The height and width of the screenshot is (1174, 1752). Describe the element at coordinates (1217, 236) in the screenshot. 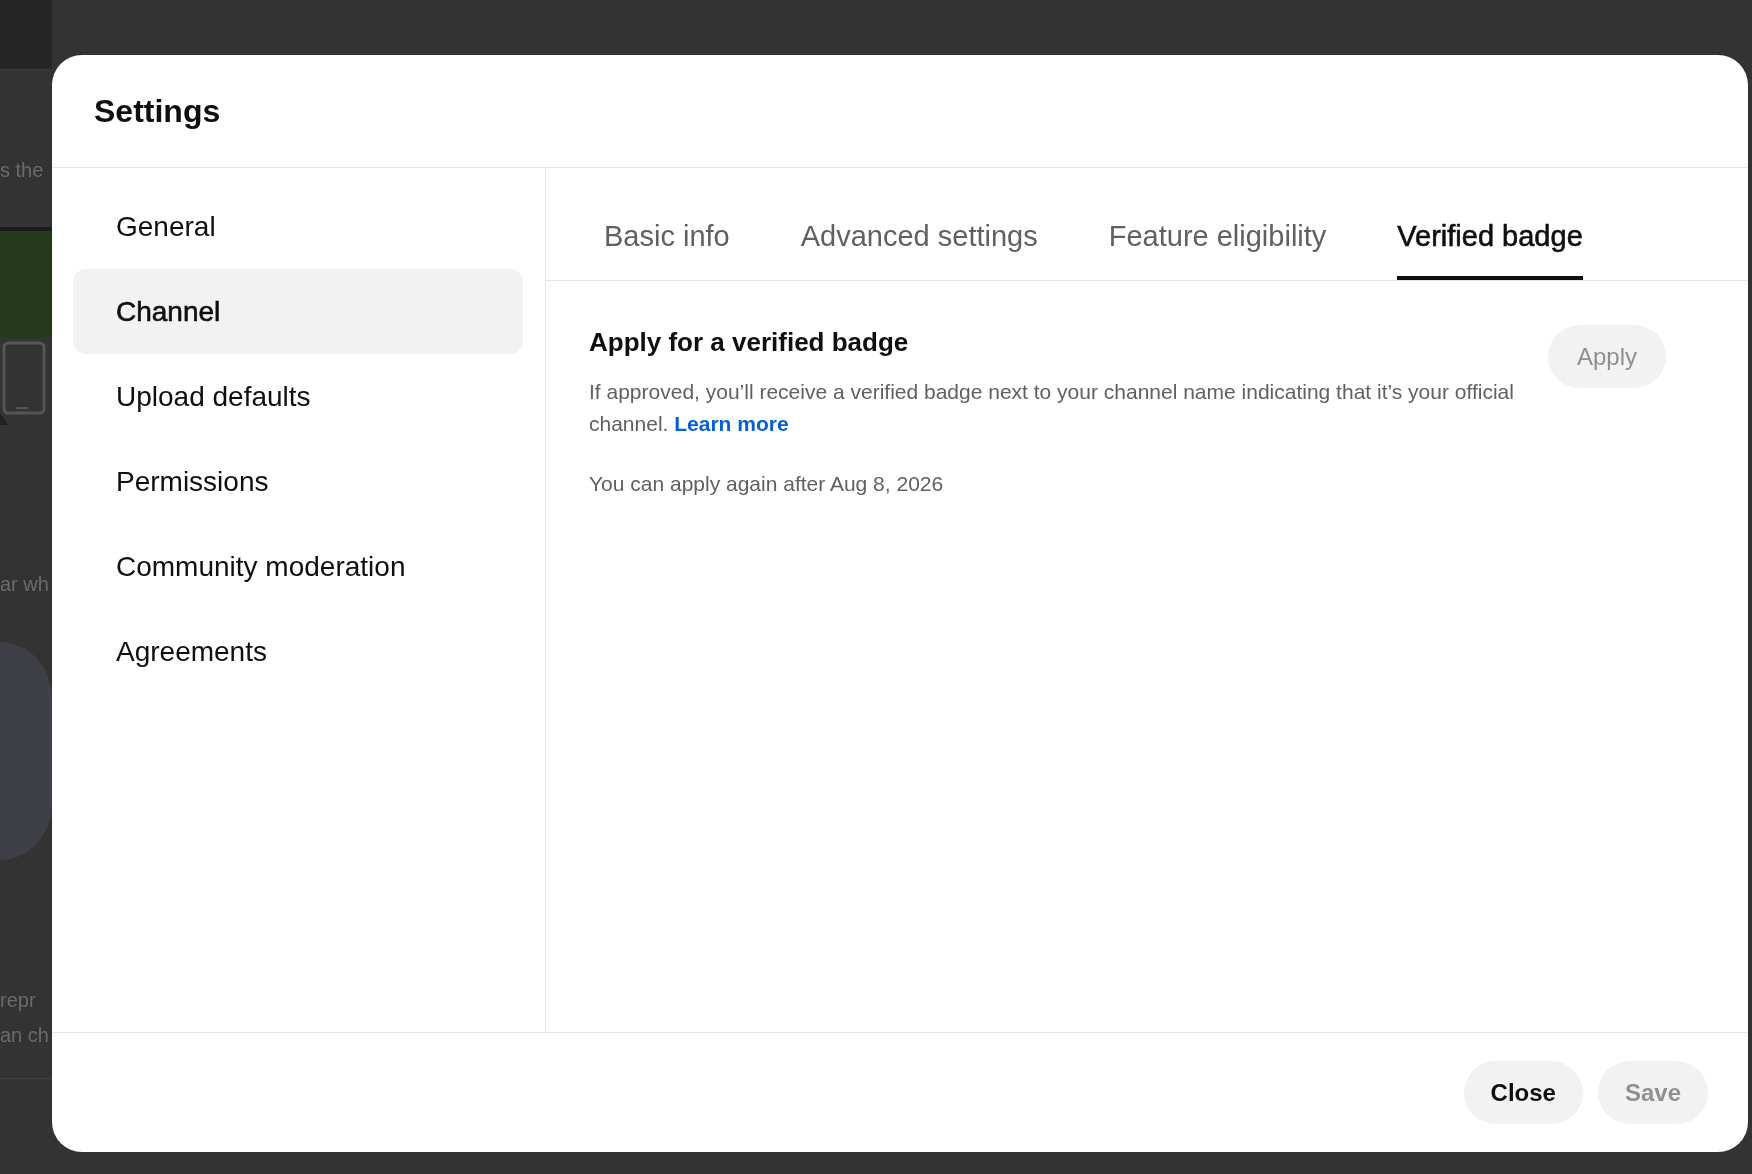

I see `tab: Feature eligibility` at that location.